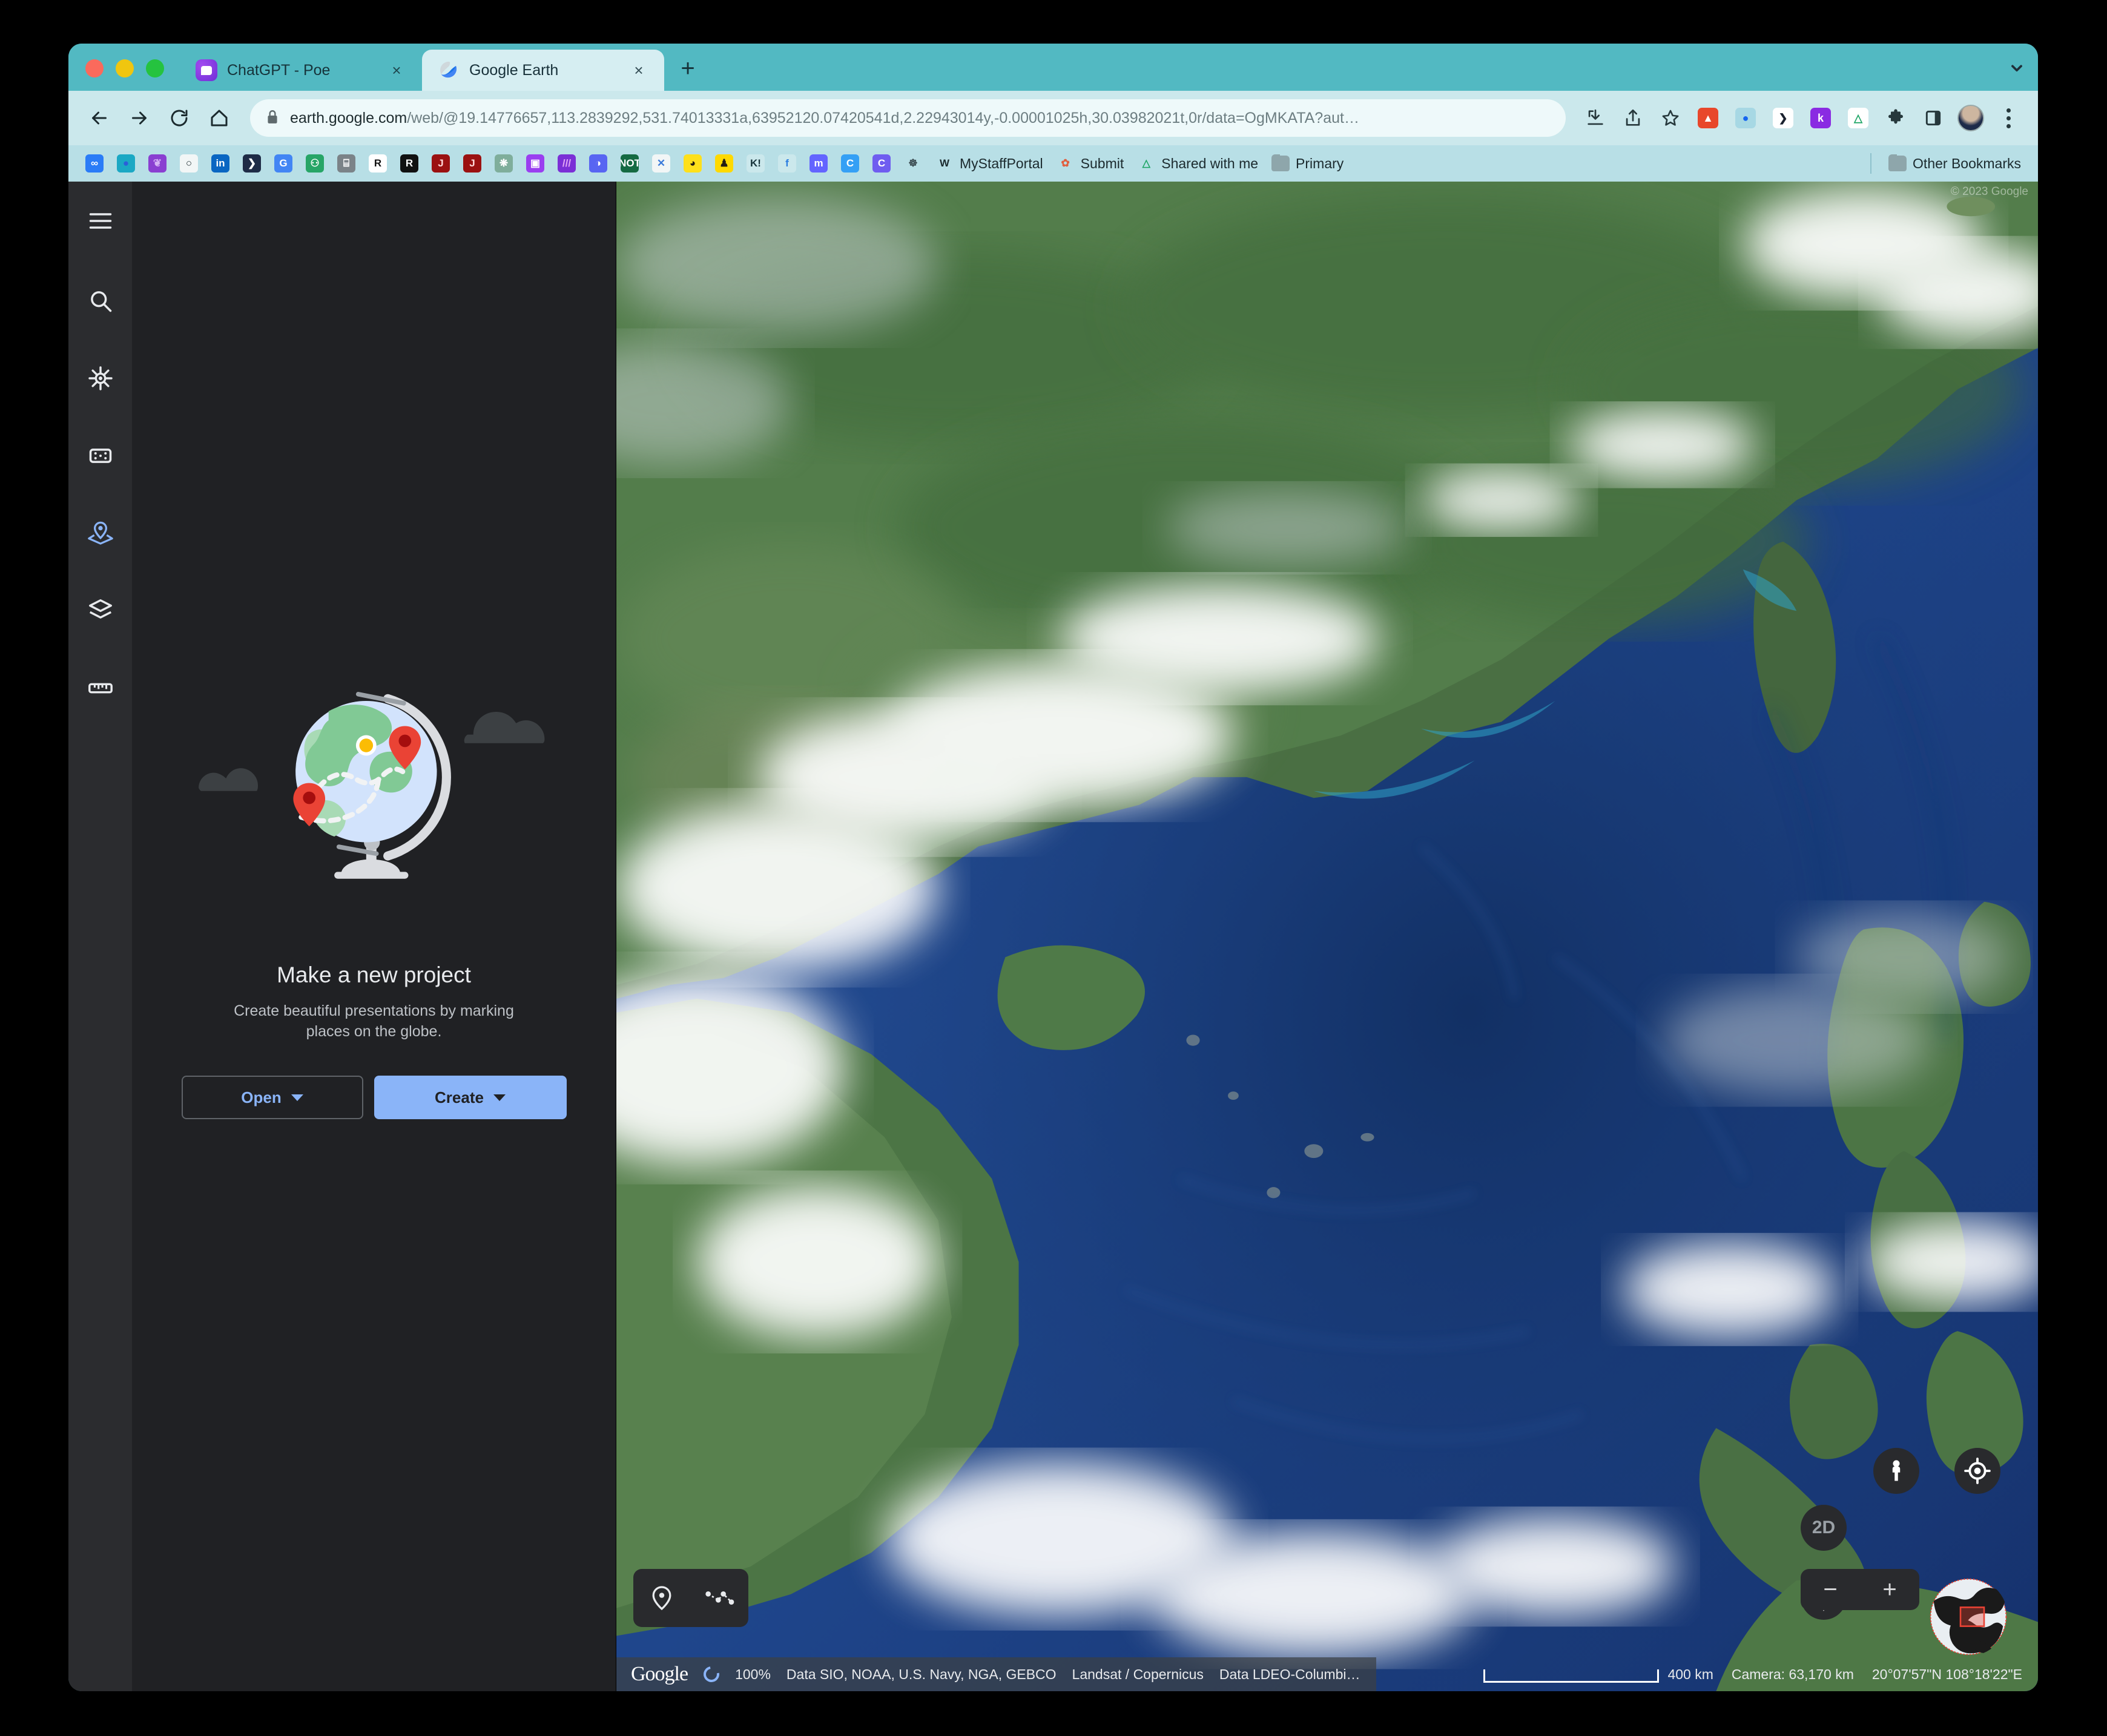 This screenshot has width=2107, height=1736. Describe the element at coordinates (913, 163) in the screenshot. I see `molecule-bookmark: ☸` at that location.